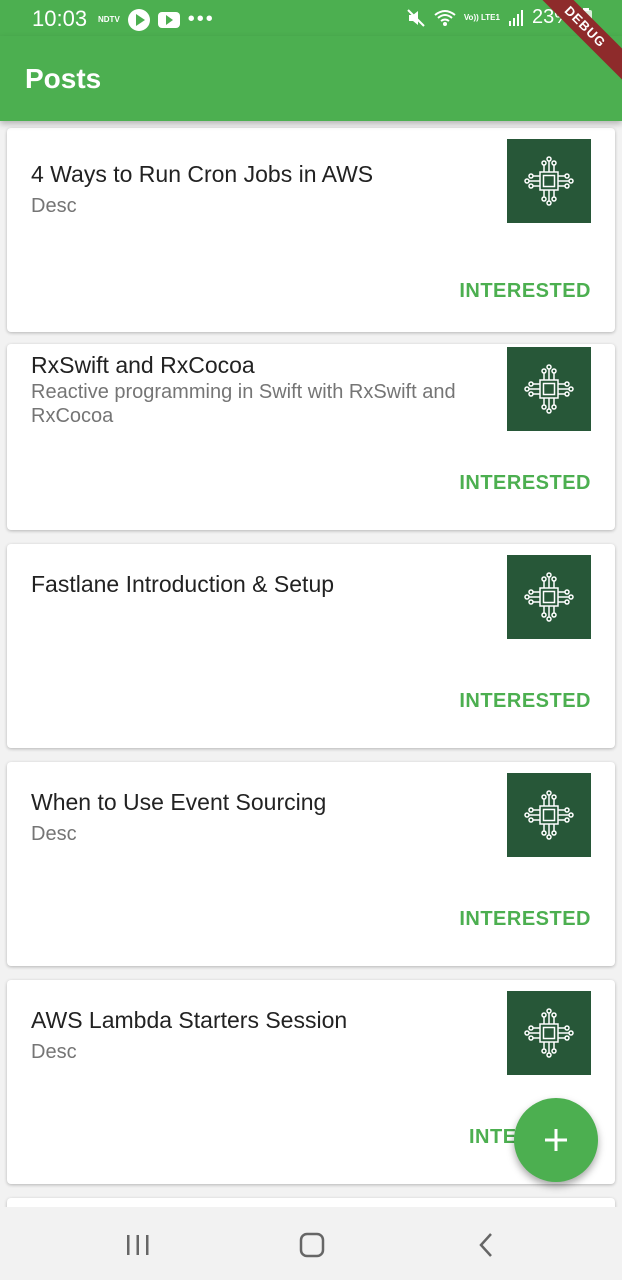  I want to click on back-button, so click(486, 1245).